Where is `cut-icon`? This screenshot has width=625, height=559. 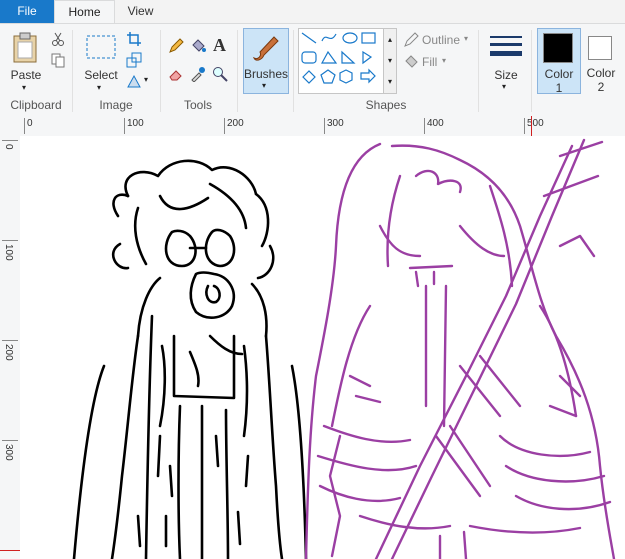
cut-icon is located at coordinates (58, 39).